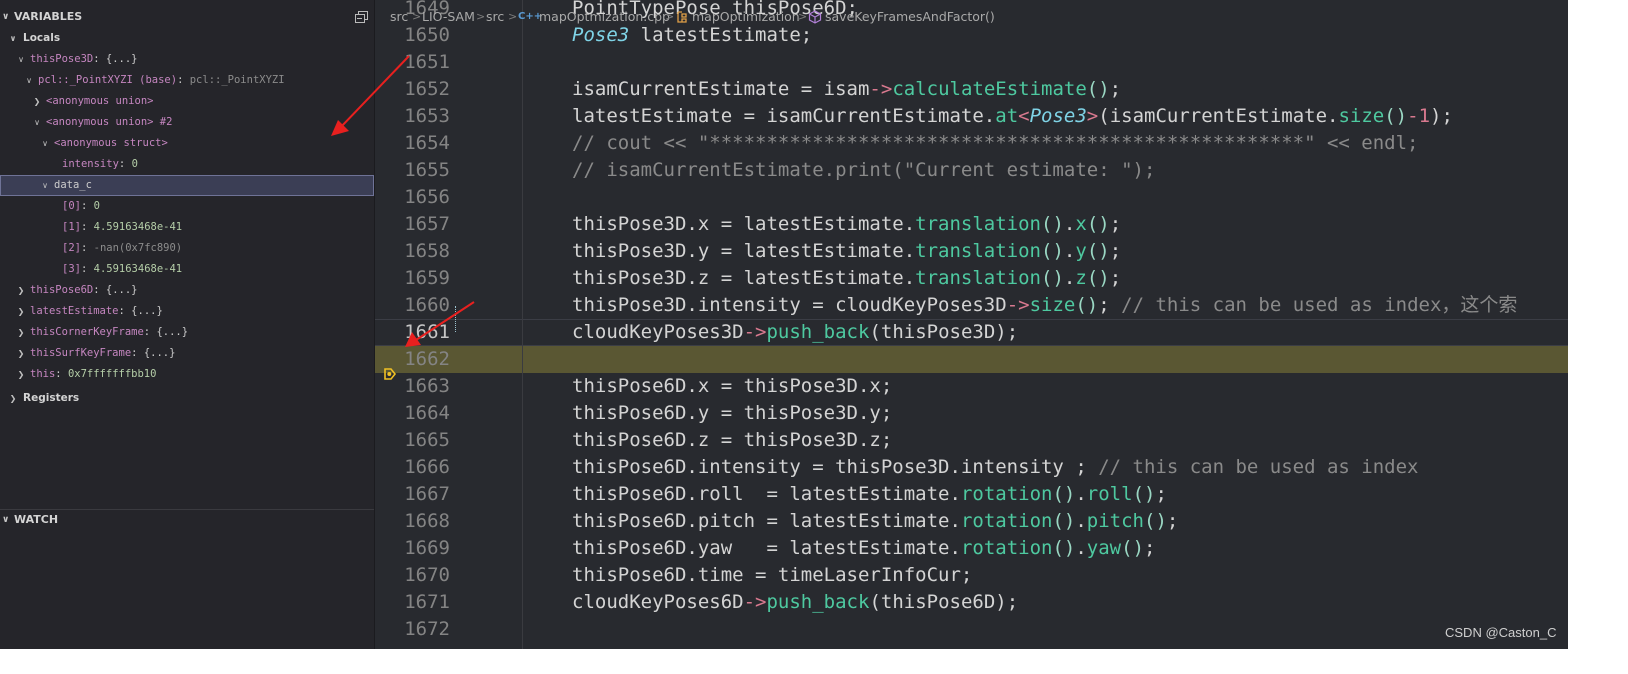 This screenshot has width=1628, height=674. I want to click on code-text: thisPose6D.z = thisPose3D.z;, so click(732, 440).